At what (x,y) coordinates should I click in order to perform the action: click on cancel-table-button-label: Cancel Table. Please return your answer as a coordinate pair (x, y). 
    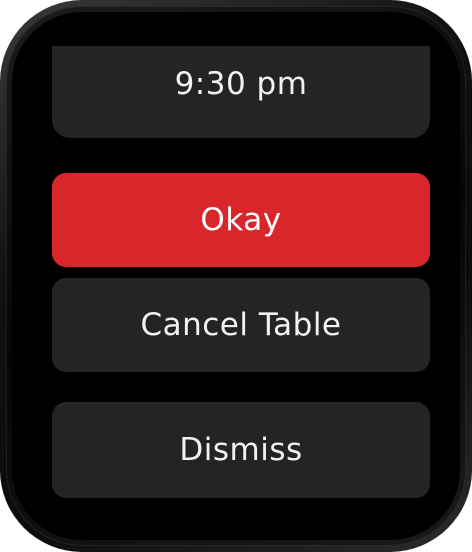
    Looking at the image, I should click on (241, 325).